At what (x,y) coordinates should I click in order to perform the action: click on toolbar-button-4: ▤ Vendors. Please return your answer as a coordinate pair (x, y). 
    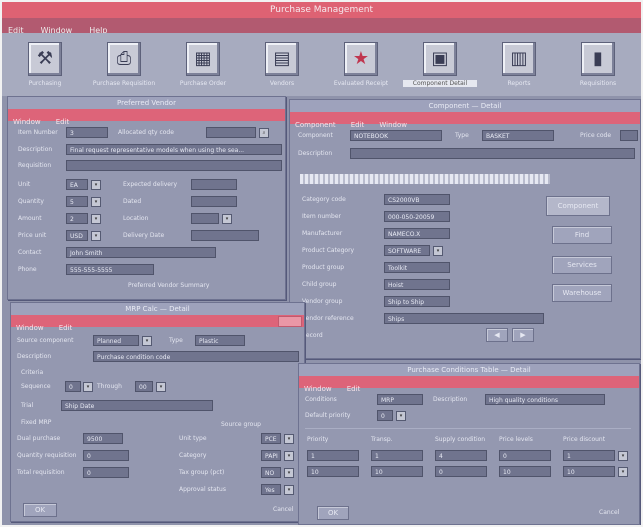
    Looking at the image, I should click on (282, 66).